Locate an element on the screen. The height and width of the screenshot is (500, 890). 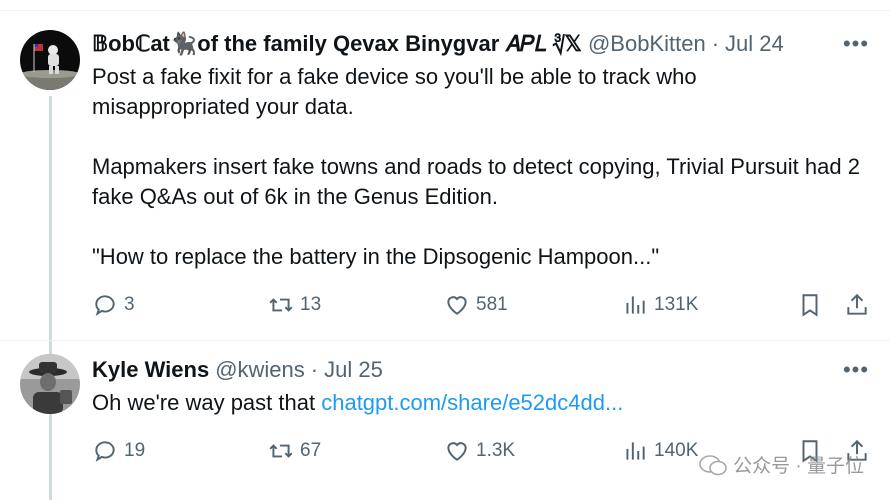
like-button: 1.3K is located at coordinates (479, 451).